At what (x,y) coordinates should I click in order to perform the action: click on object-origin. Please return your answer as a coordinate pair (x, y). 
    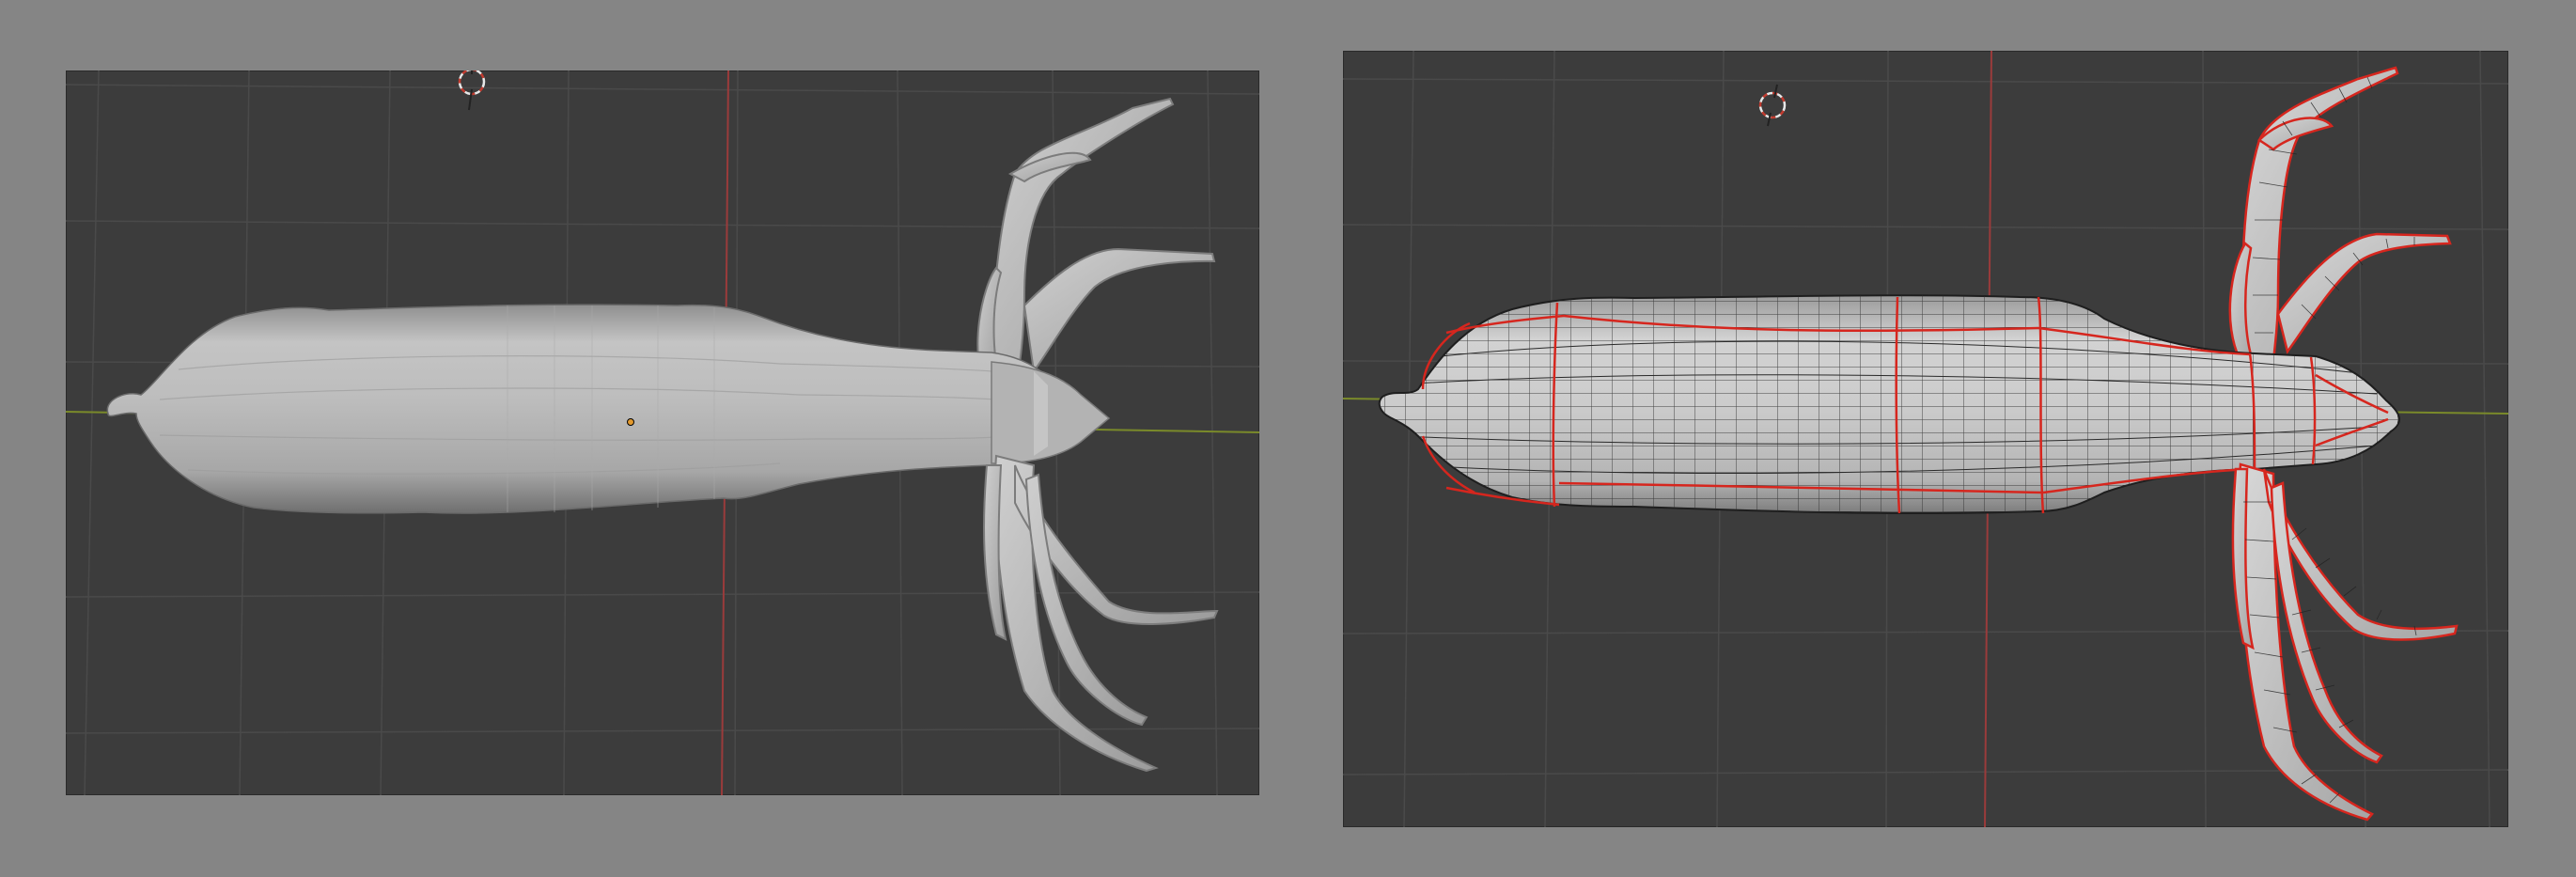
    Looking at the image, I should click on (630, 422).